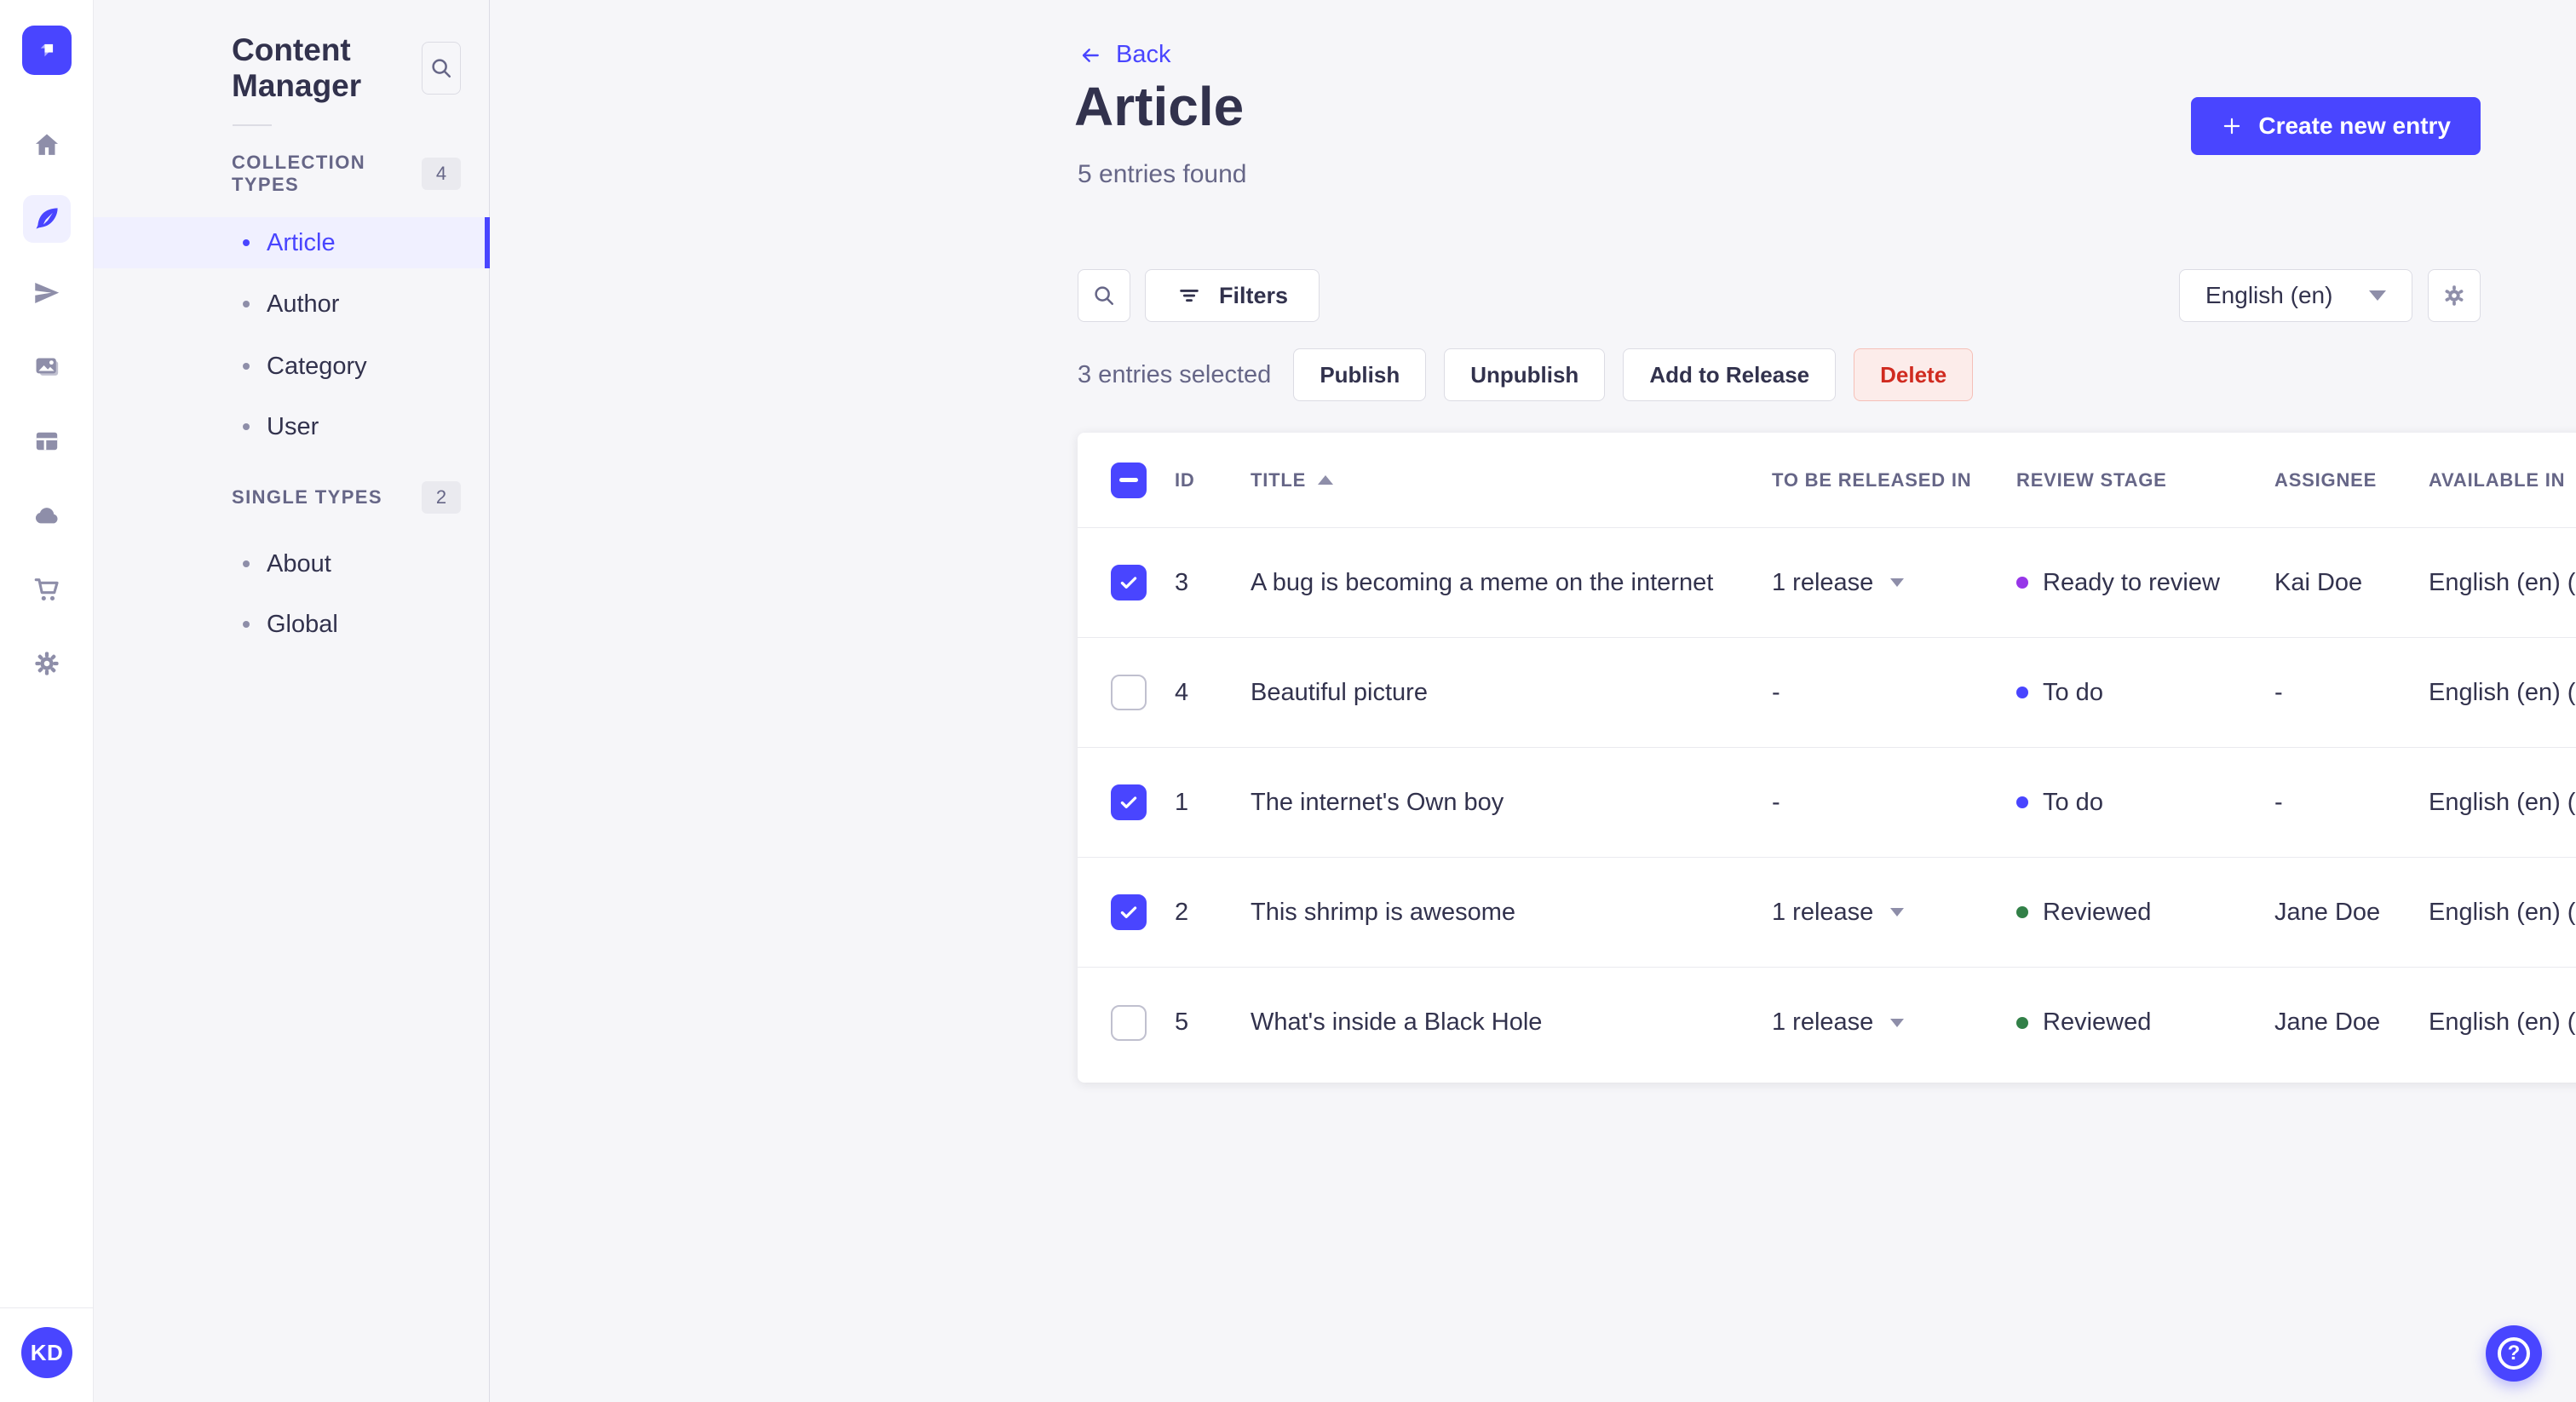  What do you see at coordinates (297, 67) in the screenshot?
I see `sidebar-title: Content Manager` at bounding box center [297, 67].